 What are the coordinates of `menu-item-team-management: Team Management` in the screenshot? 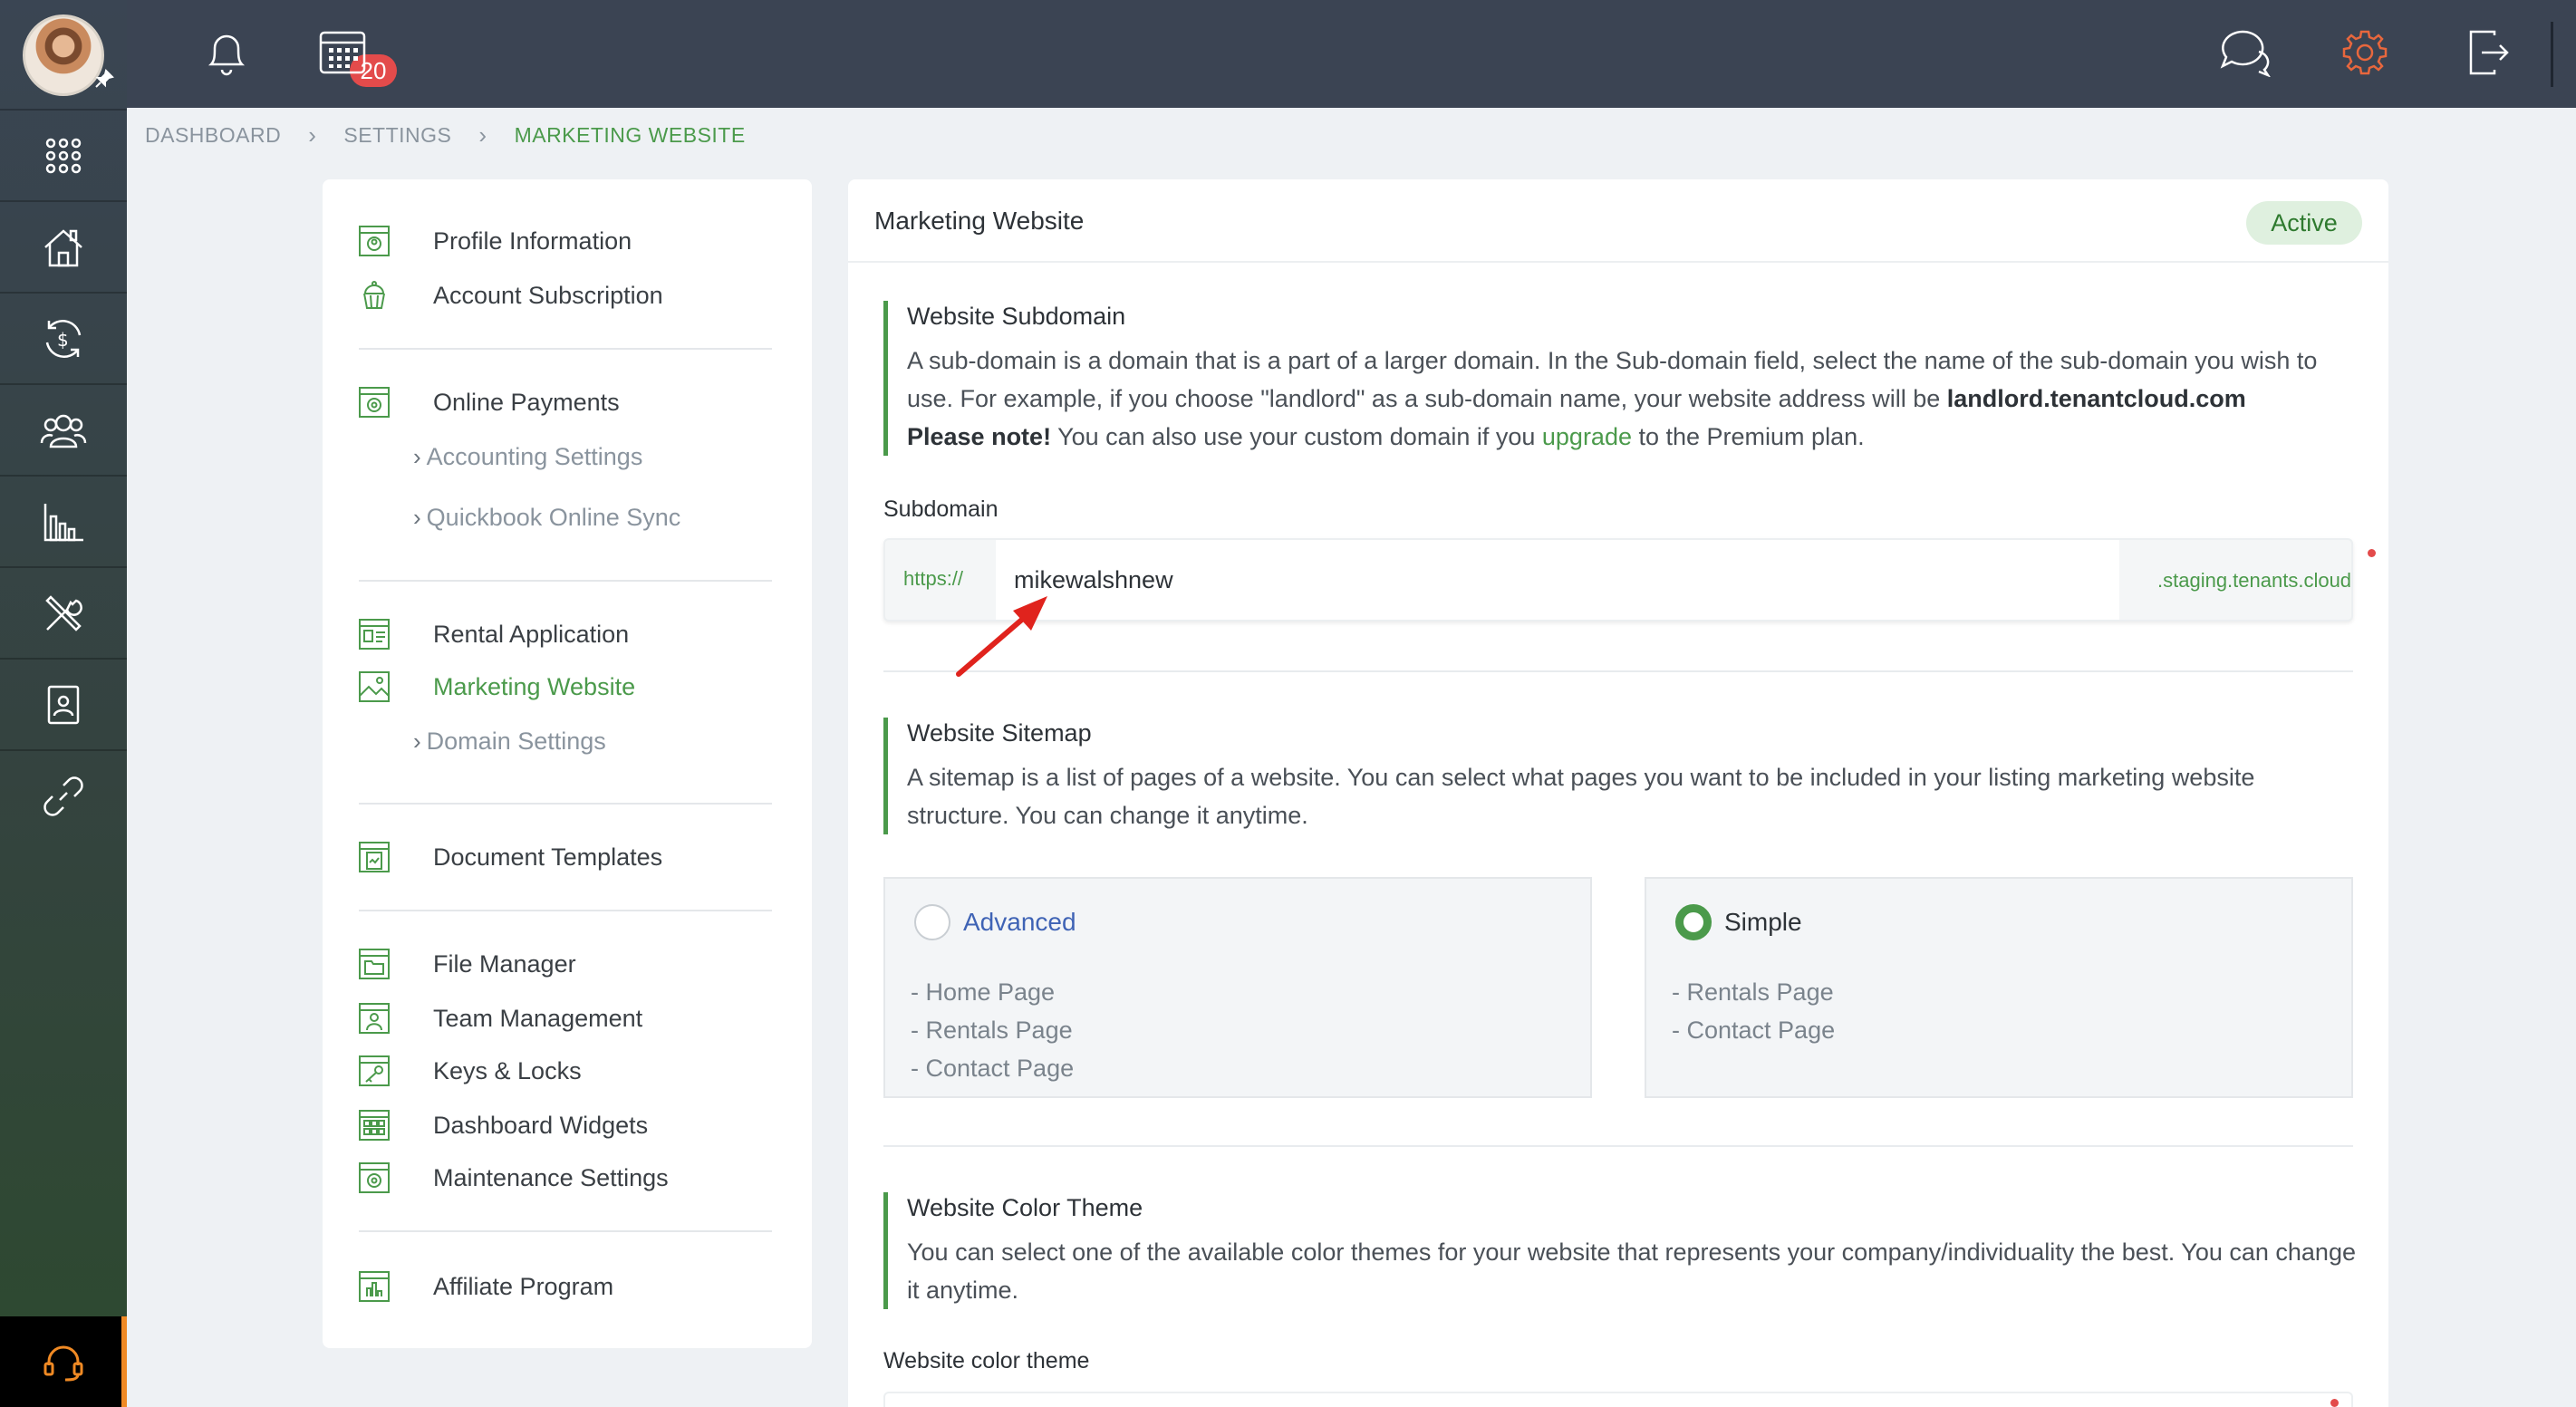 It's located at (499, 1018).